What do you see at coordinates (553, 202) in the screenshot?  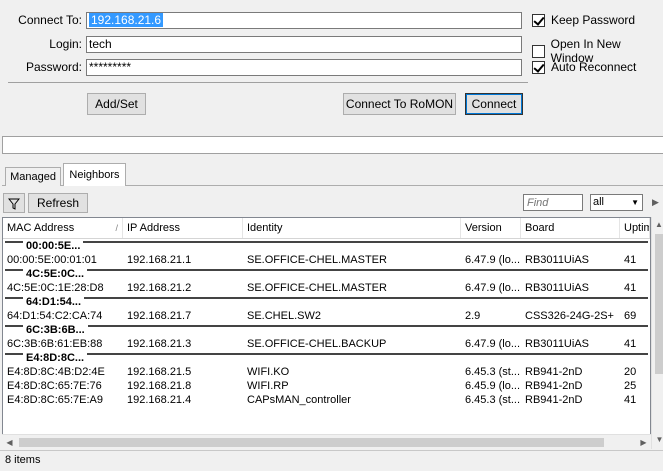 I see `find-input` at bounding box center [553, 202].